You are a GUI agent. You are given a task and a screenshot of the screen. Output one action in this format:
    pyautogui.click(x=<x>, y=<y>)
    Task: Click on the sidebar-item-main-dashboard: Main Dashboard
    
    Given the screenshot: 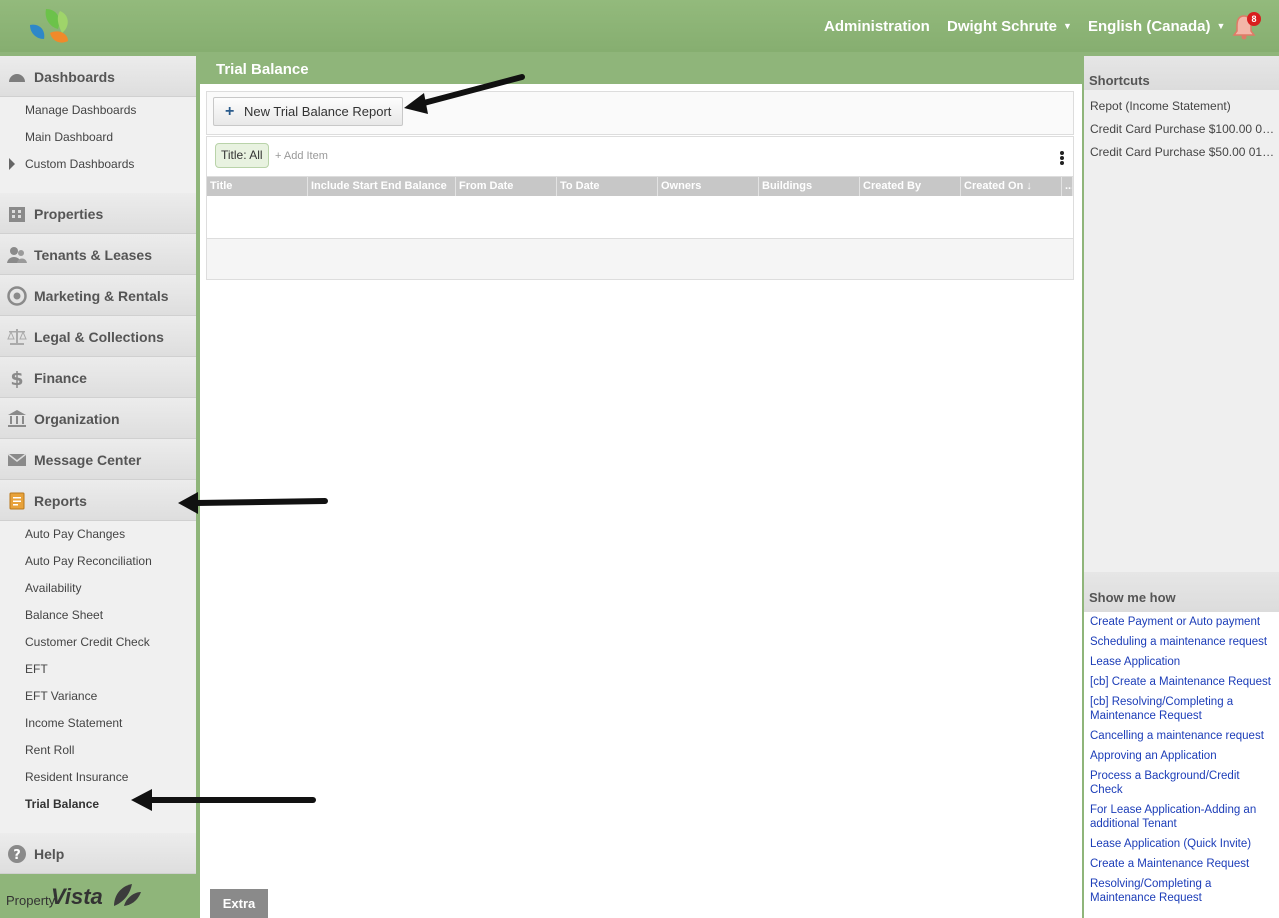 What is the action you would take?
    pyautogui.click(x=69, y=137)
    